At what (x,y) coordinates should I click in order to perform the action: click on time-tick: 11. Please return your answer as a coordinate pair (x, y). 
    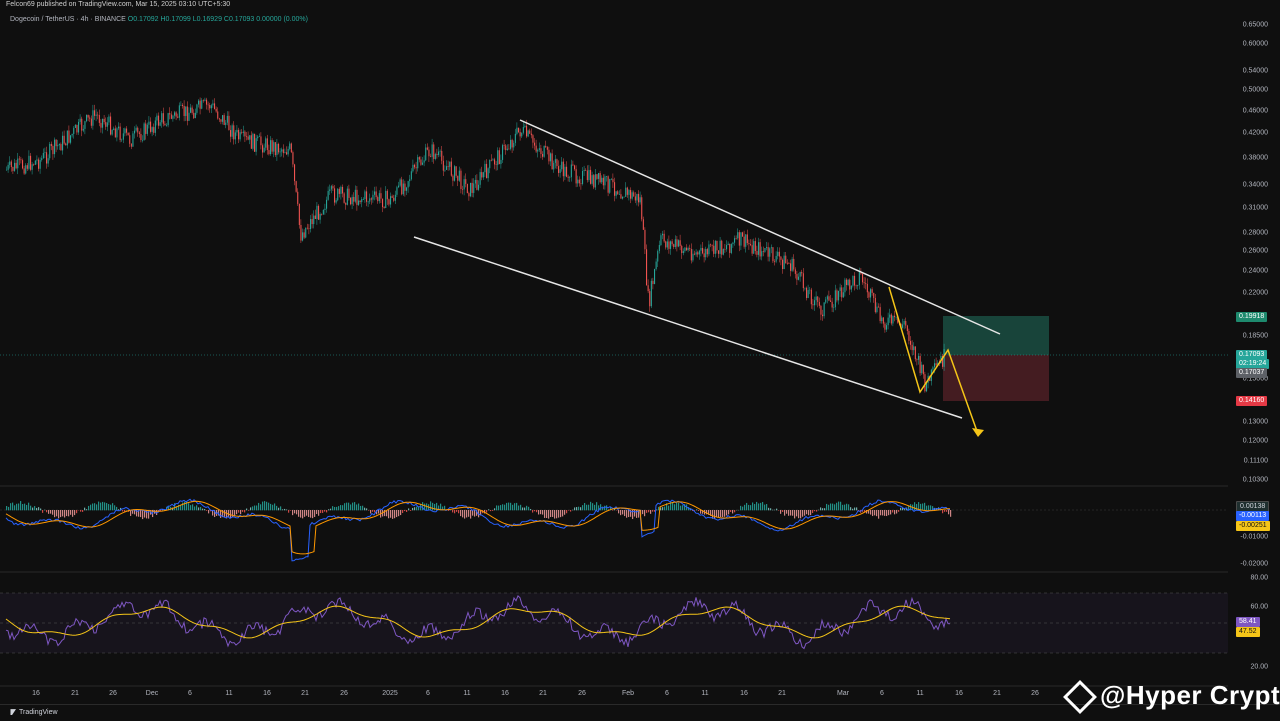
    Looking at the image, I should click on (228, 693).